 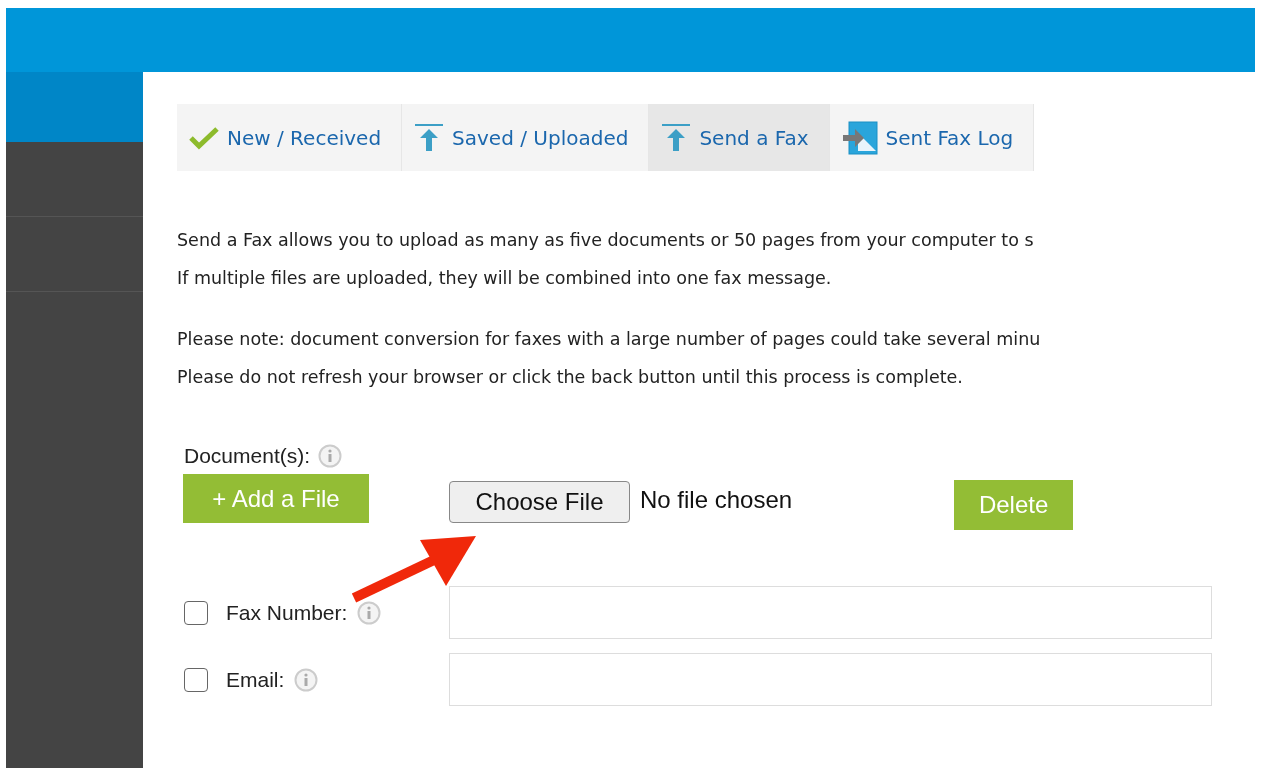 I want to click on tab: Sent Fax Log, so click(x=932, y=137).